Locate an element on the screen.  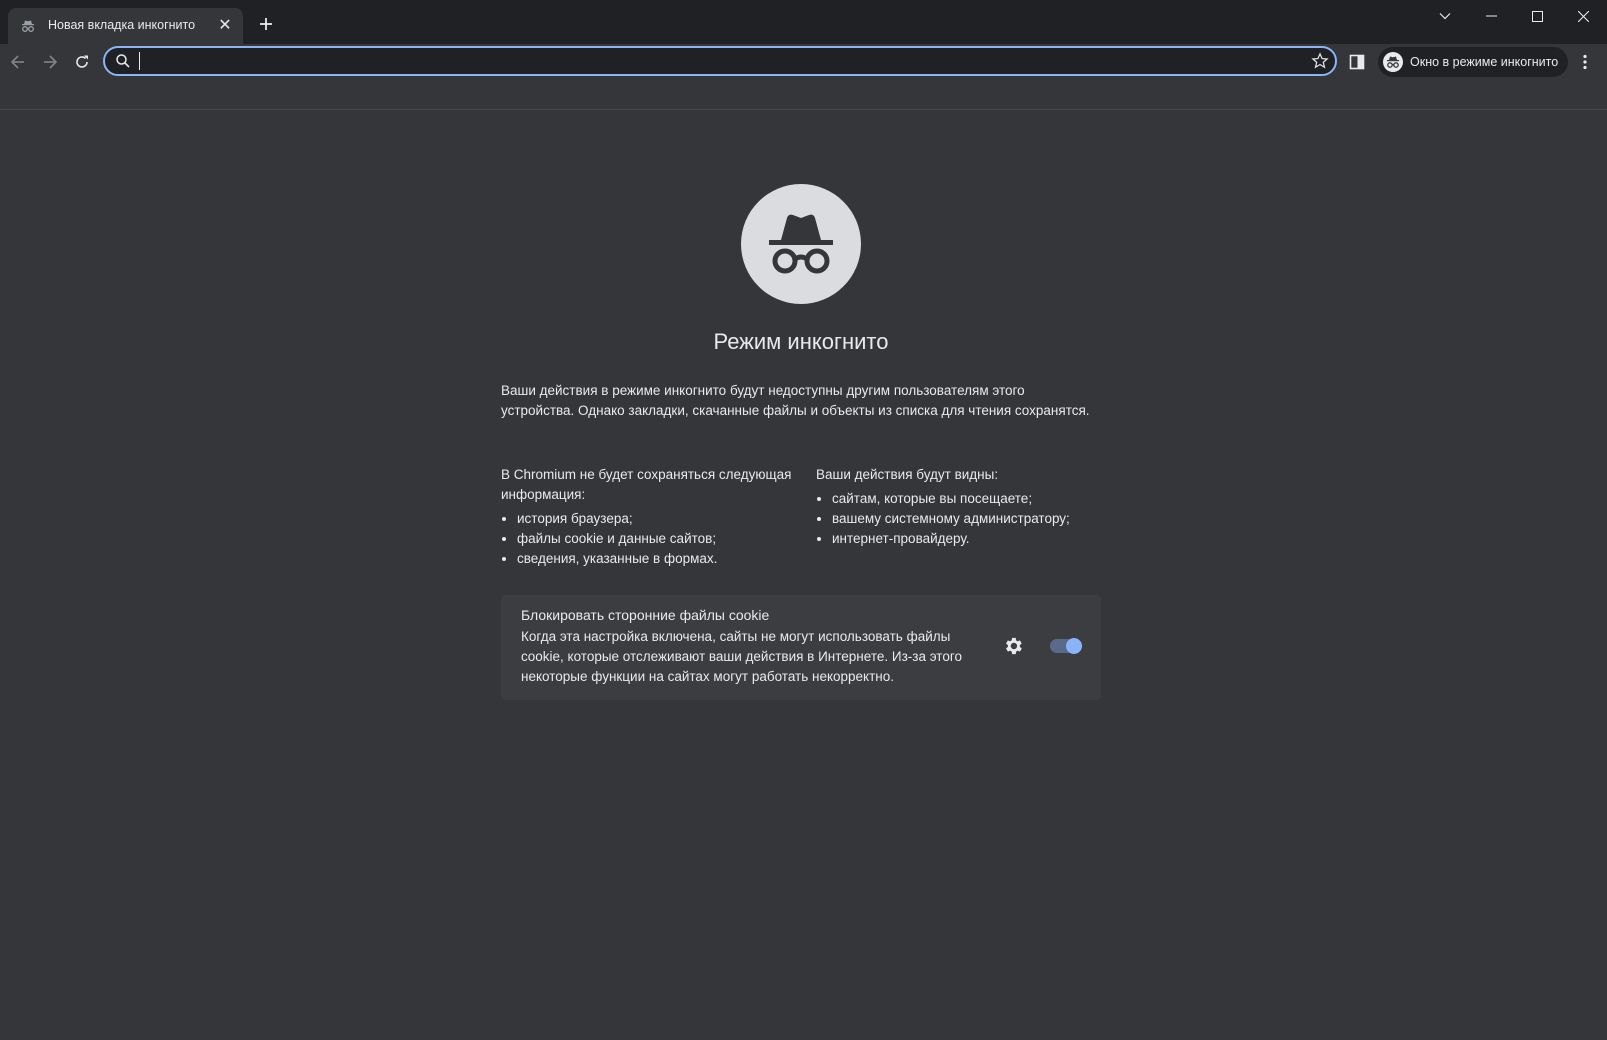
kebab-menu-icon is located at coordinates (1585, 62).